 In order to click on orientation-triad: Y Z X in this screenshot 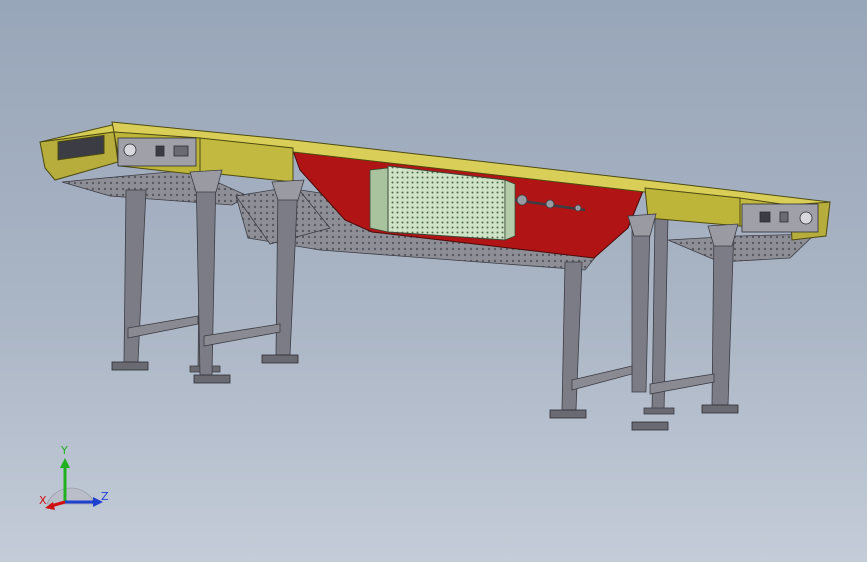, I will do `click(75, 480)`.